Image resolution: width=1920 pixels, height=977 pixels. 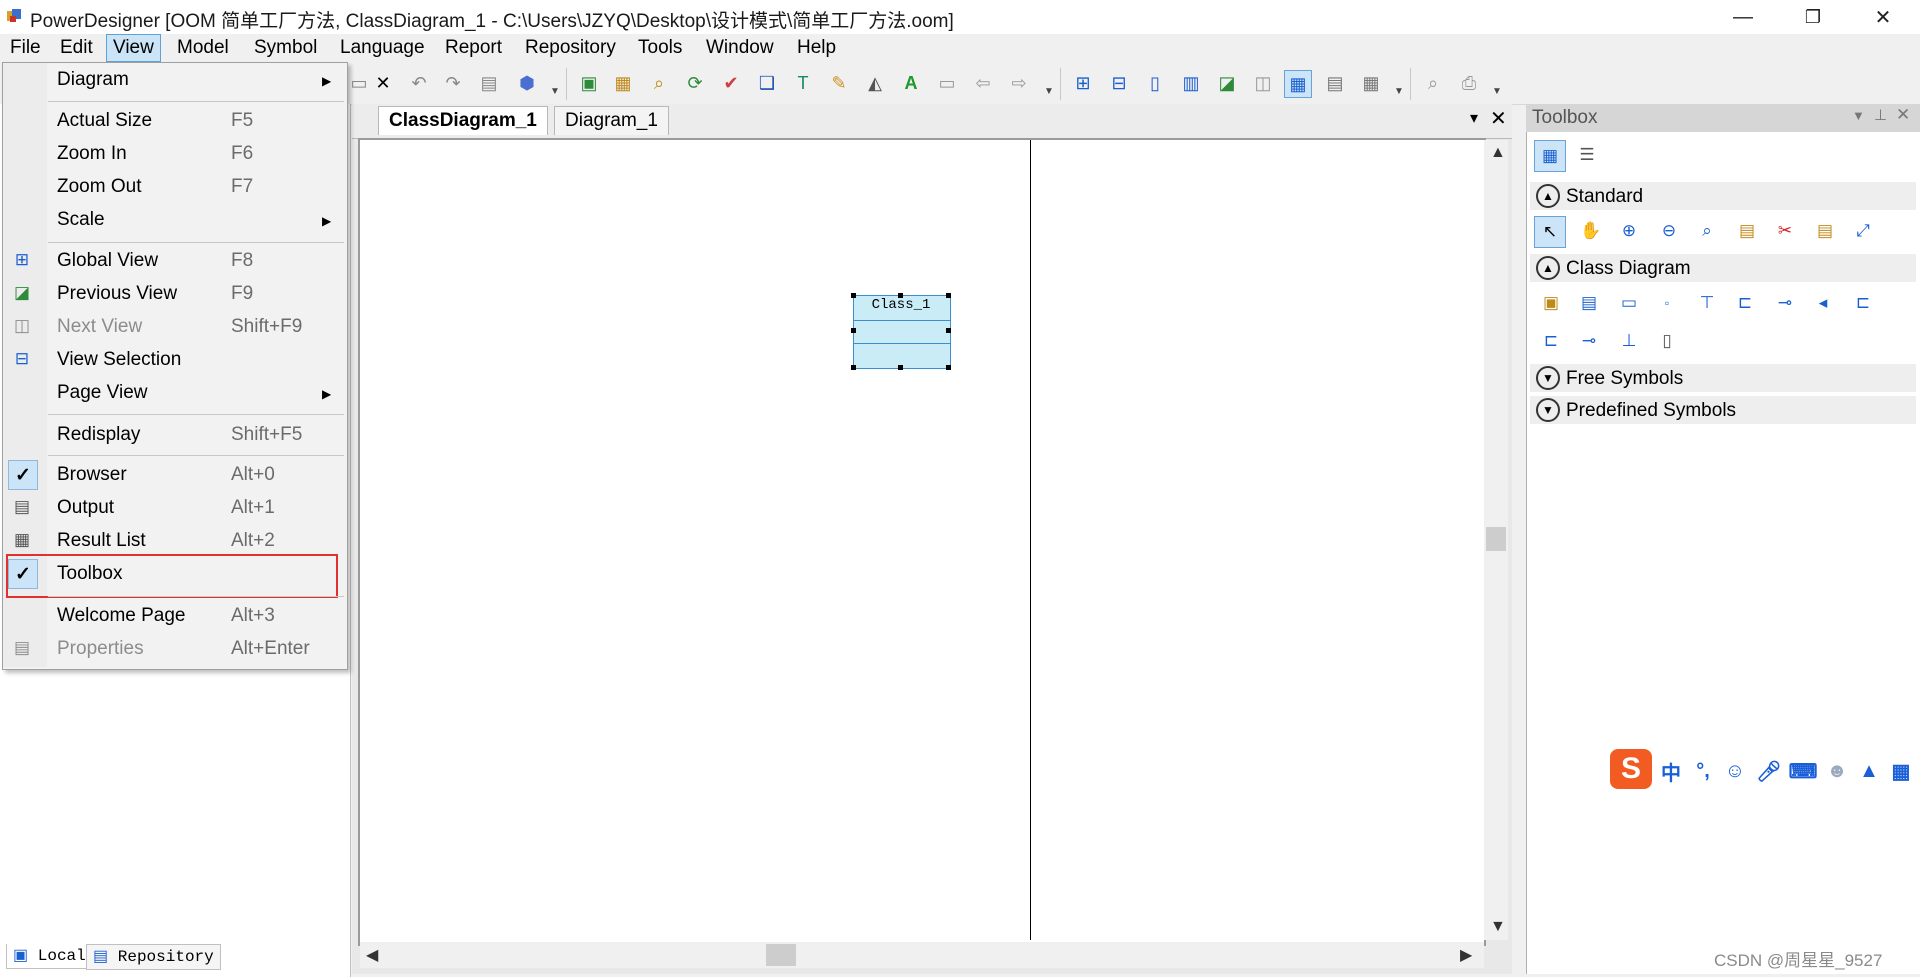 What do you see at coordinates (1587, 155) in the screenshot?
I see `list-view-icon: ☰` at bounding box center [1587, 155].